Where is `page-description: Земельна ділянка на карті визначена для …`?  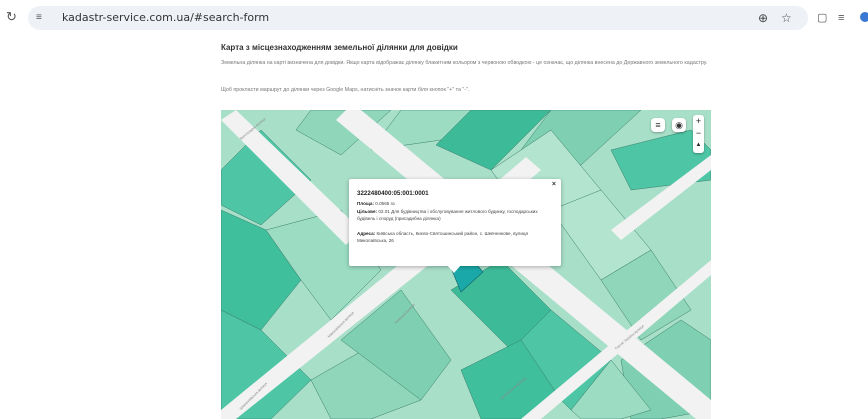
page-description: Земельна ділянка на карті визначена для … is located at coordinates (464, 63).